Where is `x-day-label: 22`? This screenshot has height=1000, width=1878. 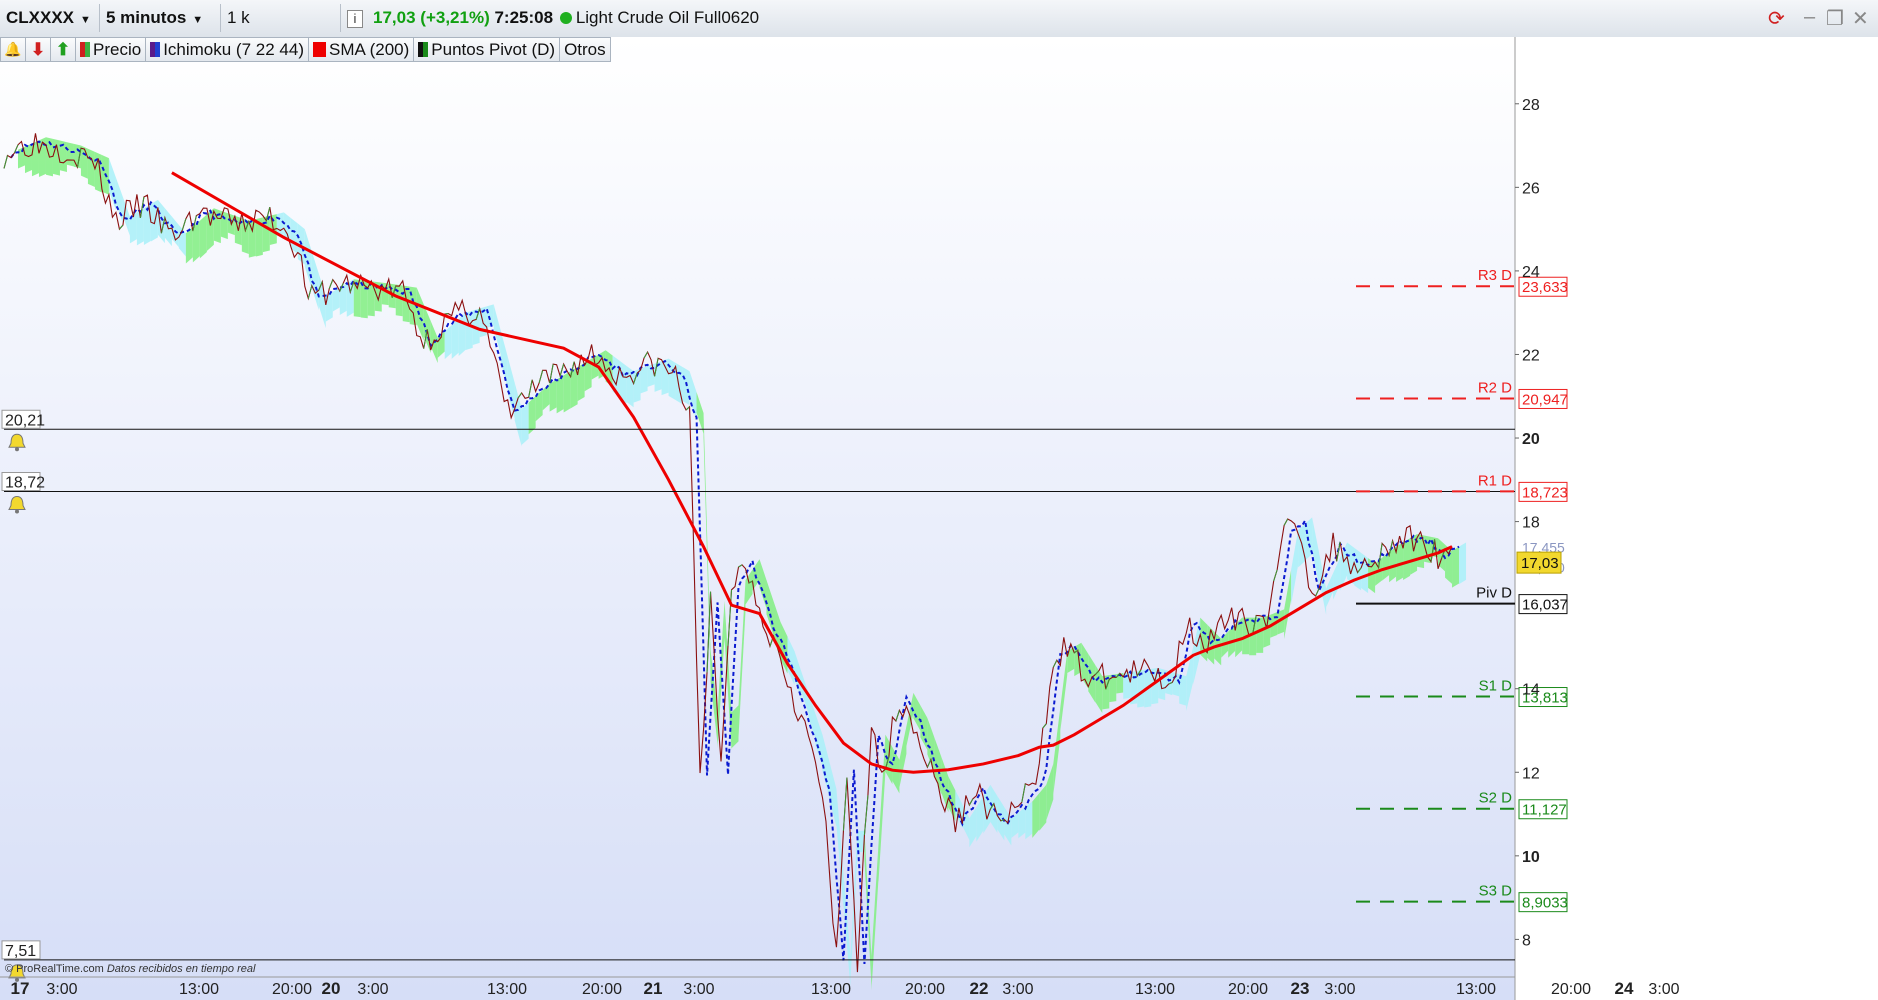
x-day-label: 22 is located at coordinates (979, 988).